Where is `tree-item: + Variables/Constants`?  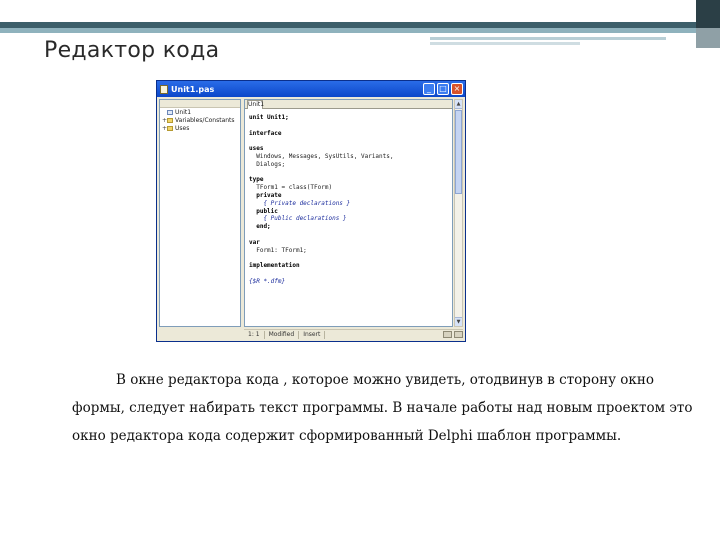 tree-item: + Variables/Constants is located at coordinates (200, 120).